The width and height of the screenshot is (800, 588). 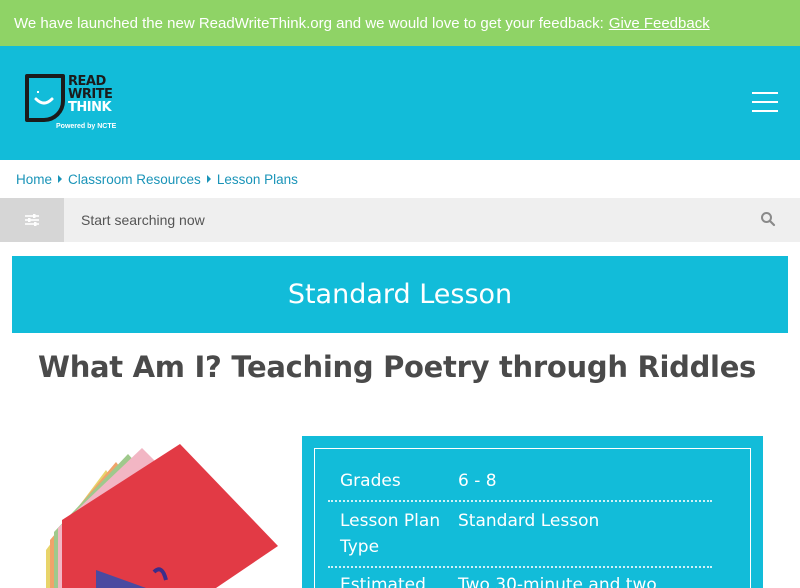 What do you see at coordinates (400, 294) in the screenshot?
I see `lesson-type-banner: Standard Lesson` at bounding box center [400, 294].